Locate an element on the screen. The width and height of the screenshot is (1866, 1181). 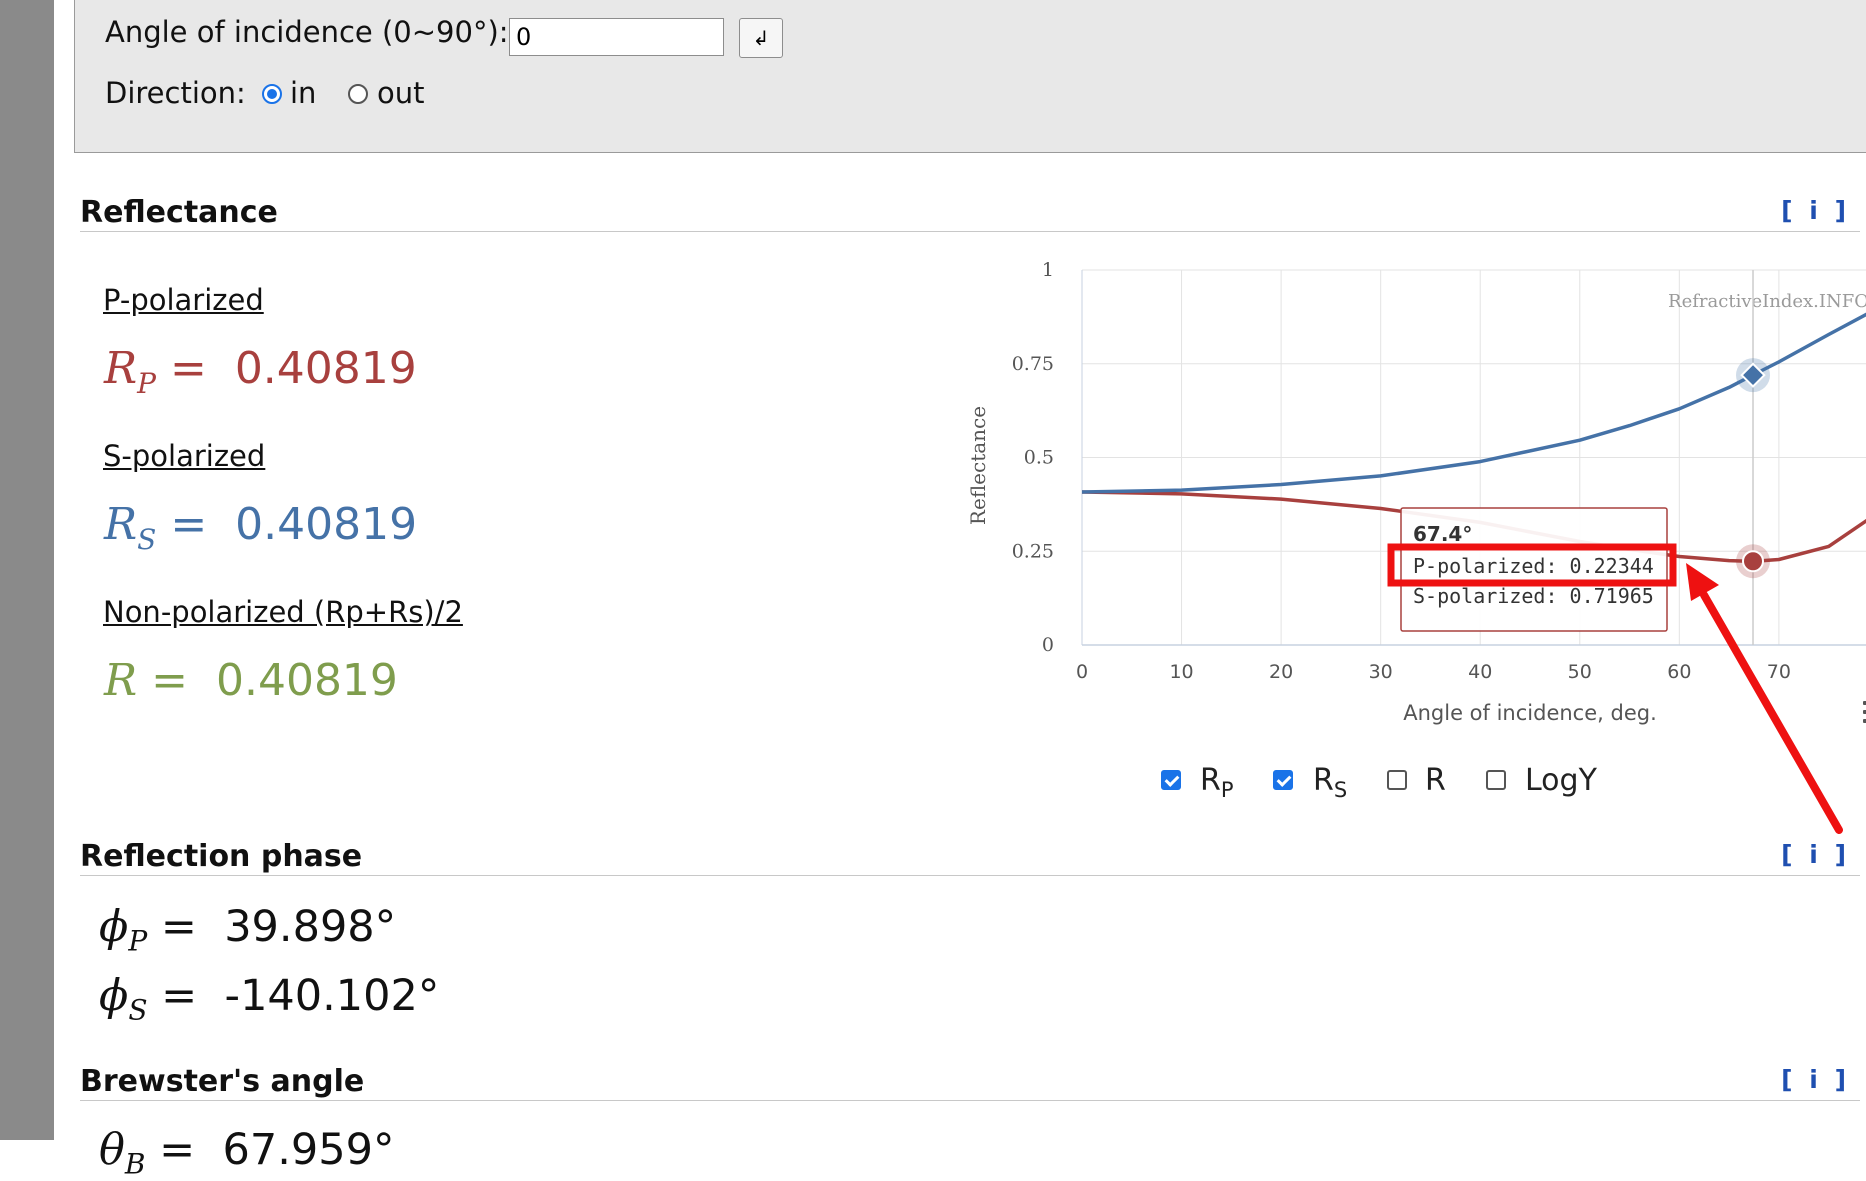
reflection-phase-title: Reflection phase is located at coordinates (221, 856).